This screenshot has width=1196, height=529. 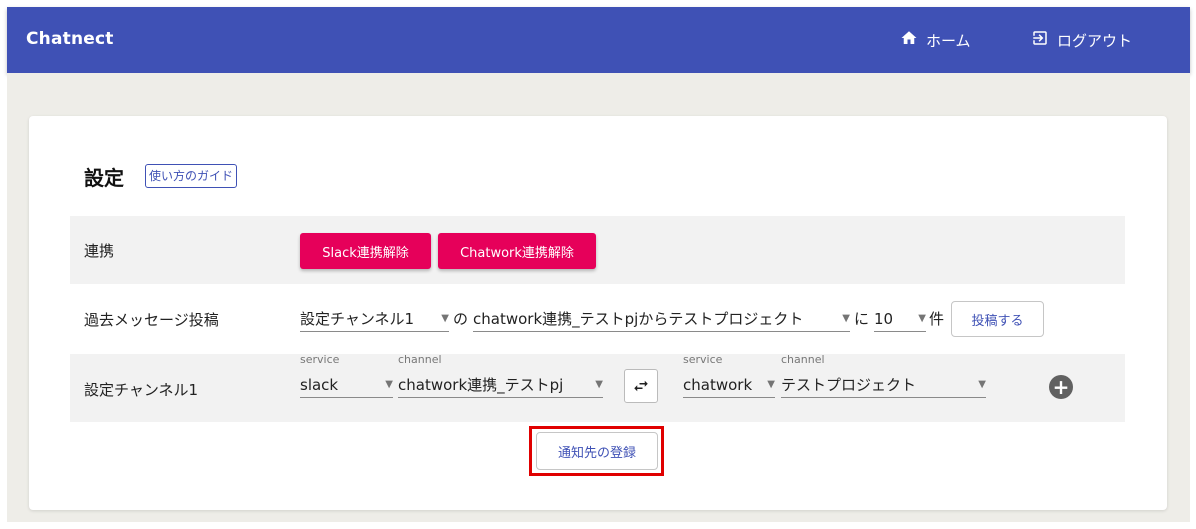 What do you see at coordinates (191, 176) in the screenshot?
I see `guide-button: 使い方のガイド` at bounding box center [191, 176].